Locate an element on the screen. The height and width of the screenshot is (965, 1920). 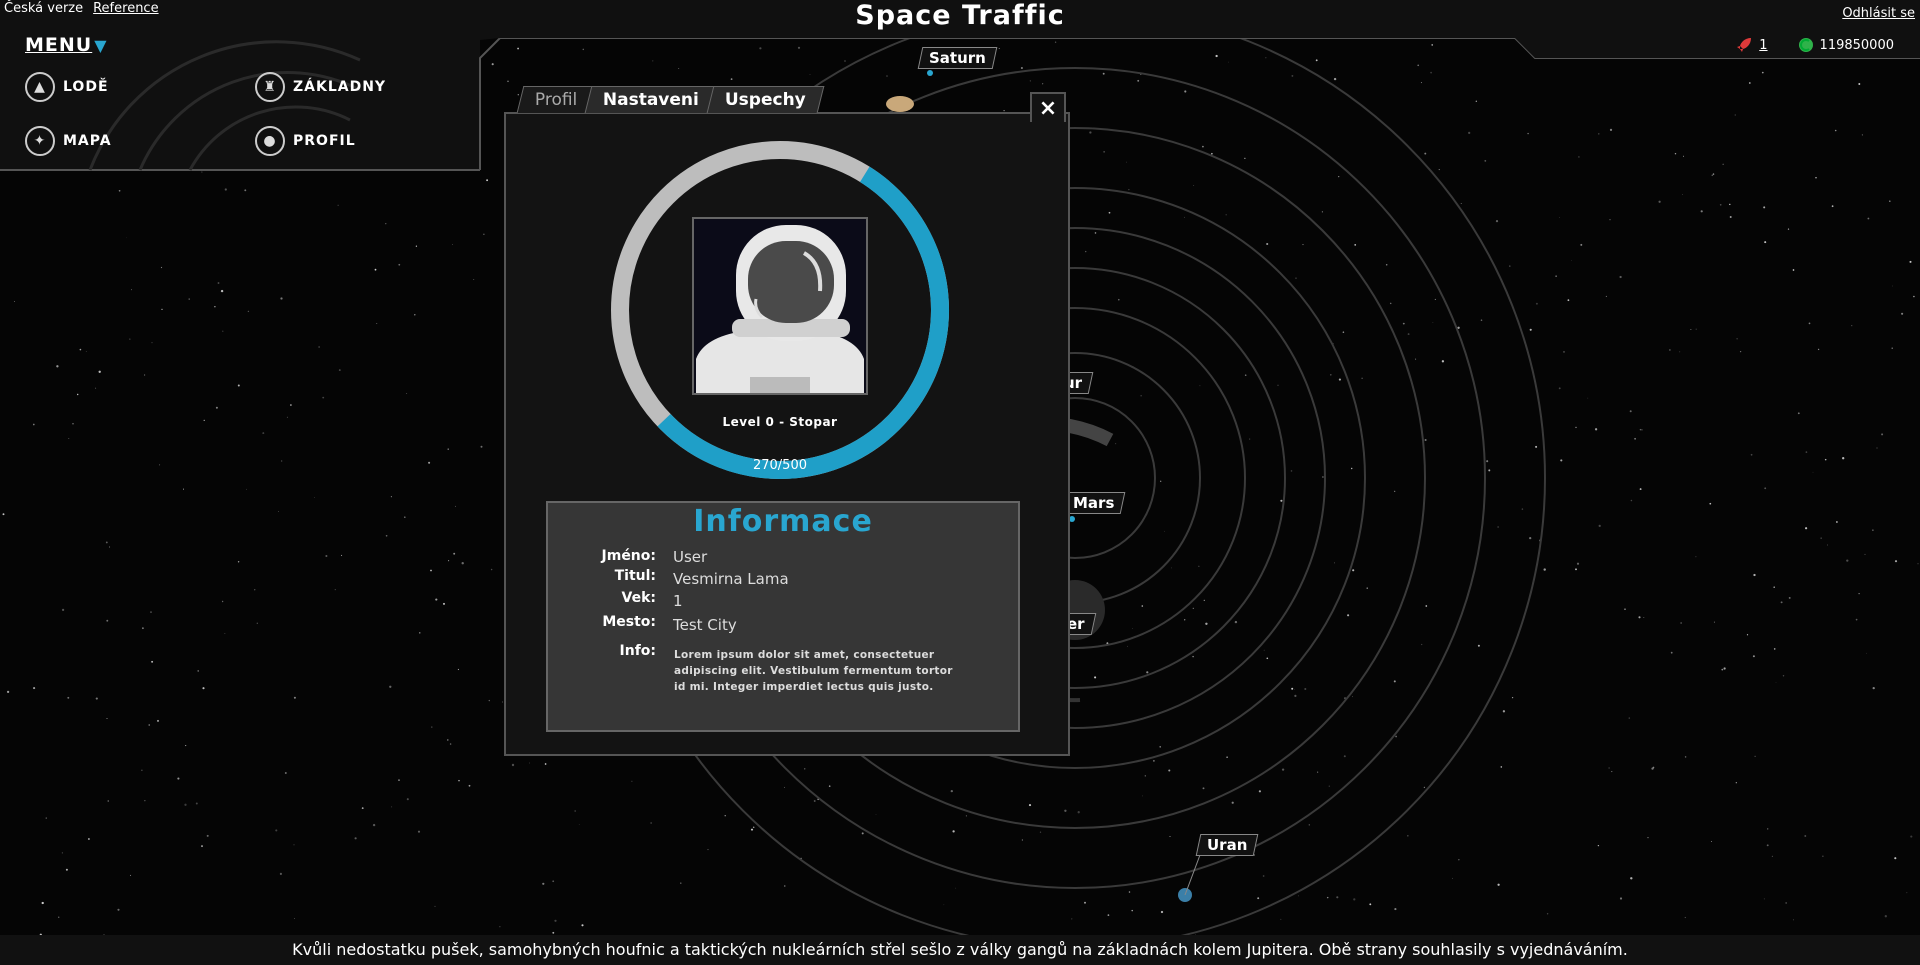
stats-bar: 1 119850000 is located at coordinates (1814, 45).